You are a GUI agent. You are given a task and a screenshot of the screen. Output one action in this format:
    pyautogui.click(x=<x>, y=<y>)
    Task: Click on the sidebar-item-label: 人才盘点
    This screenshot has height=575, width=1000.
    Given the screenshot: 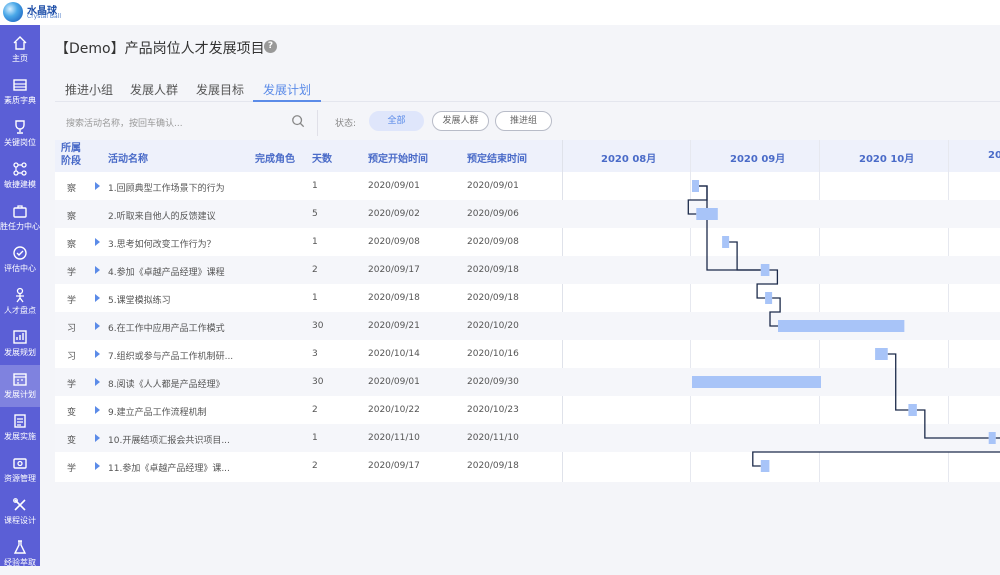 What is the action you would take?
    pyautogui.click(x=20, y=310)
    